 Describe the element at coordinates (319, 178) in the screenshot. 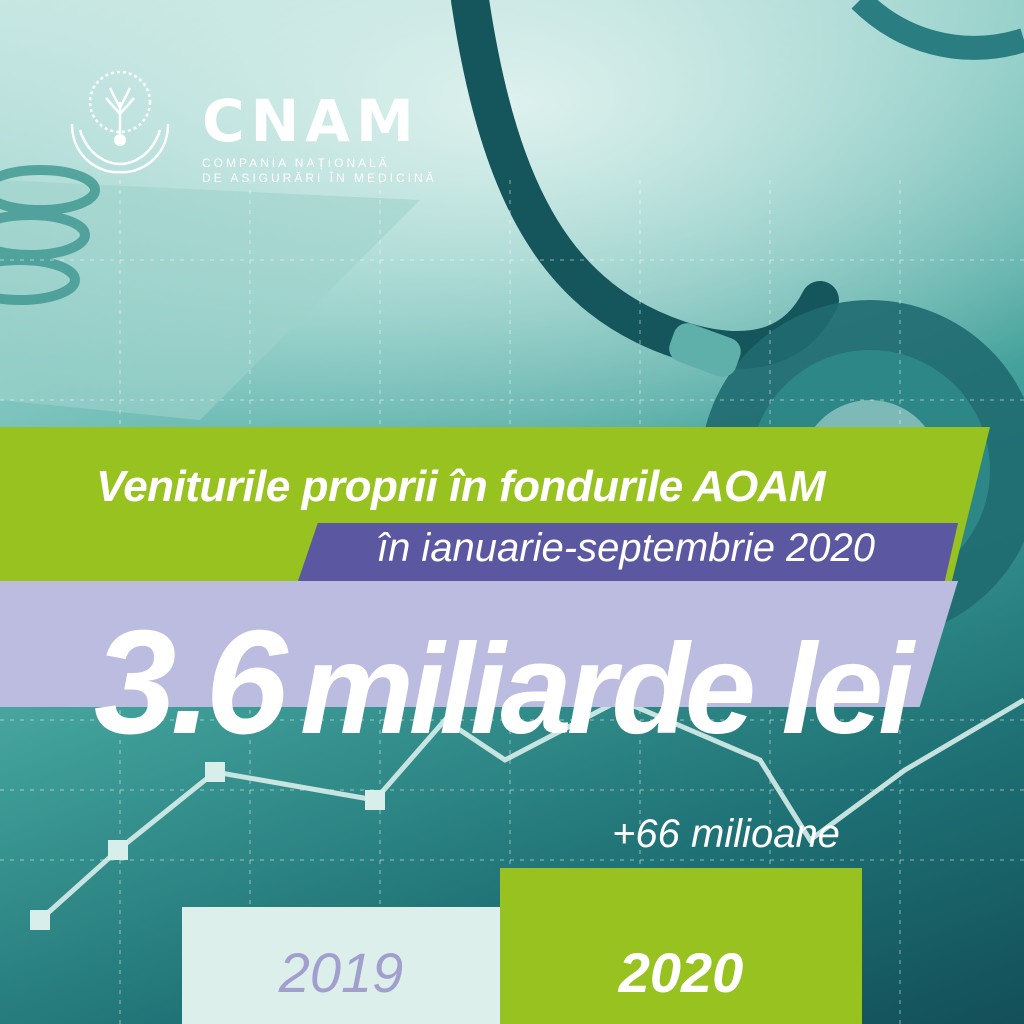

I see `brand-subtitle-line2: DE ASIGURĂRI ÎN MEDICINĂ` at that location.